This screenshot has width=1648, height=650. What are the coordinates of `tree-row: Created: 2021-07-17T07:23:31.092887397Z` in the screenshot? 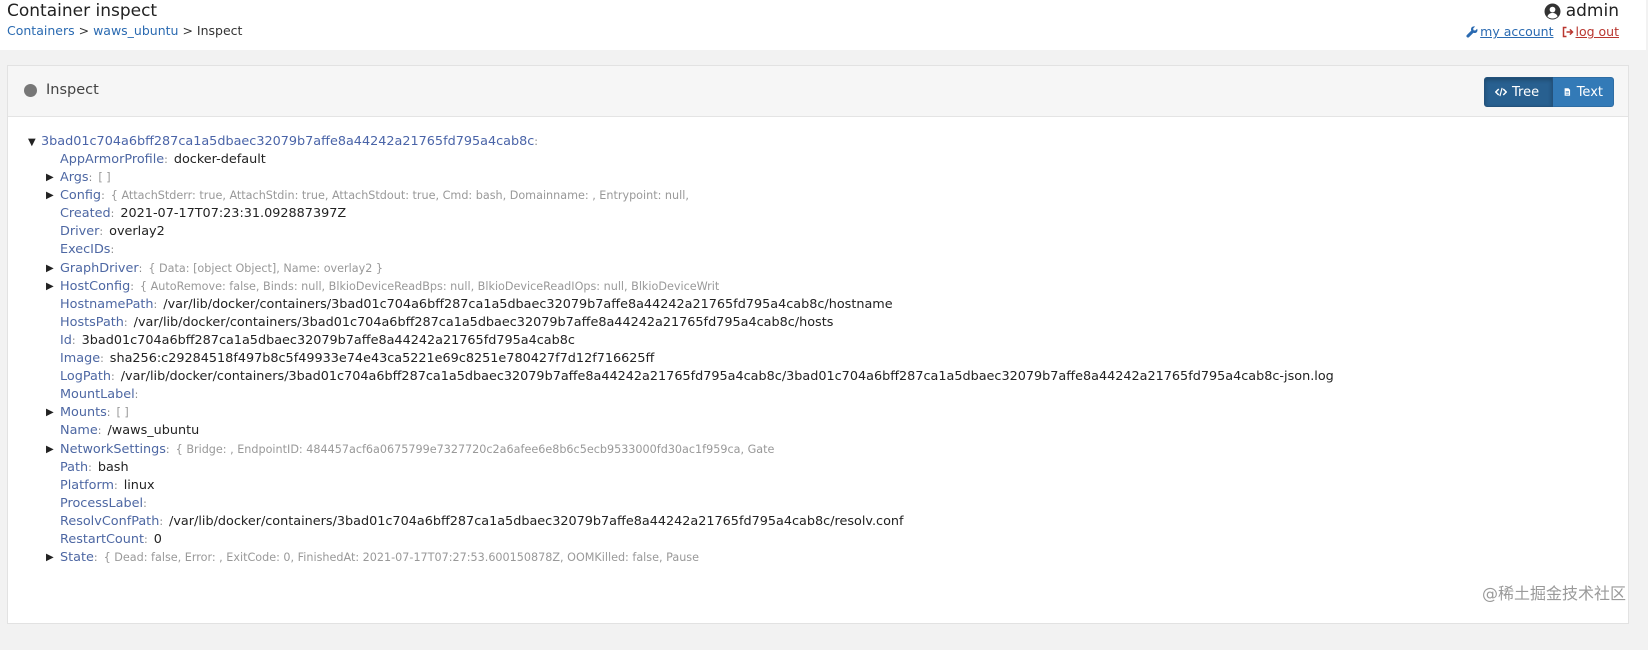 It's located at (690, 214).